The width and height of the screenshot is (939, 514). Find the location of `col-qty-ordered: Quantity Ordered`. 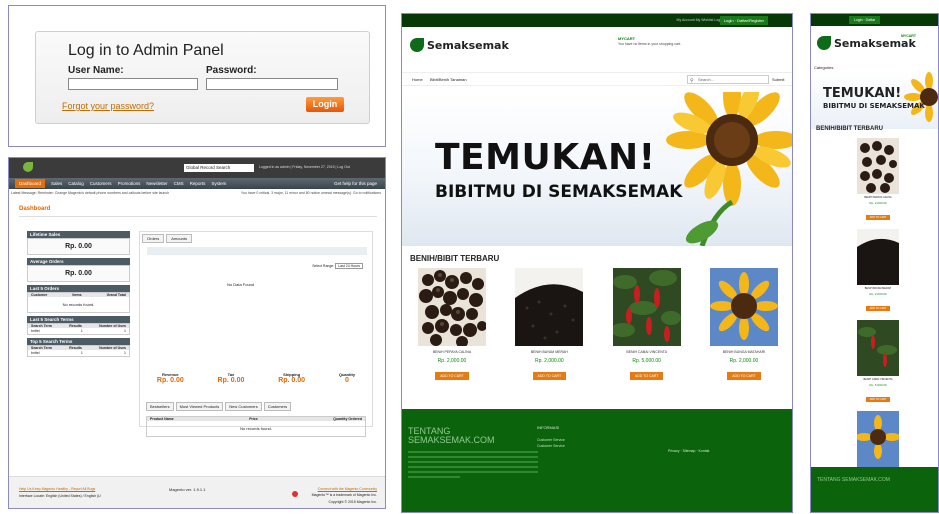

col-qty-ordered: Quantity Ordered is located at coordinates (347, 419).